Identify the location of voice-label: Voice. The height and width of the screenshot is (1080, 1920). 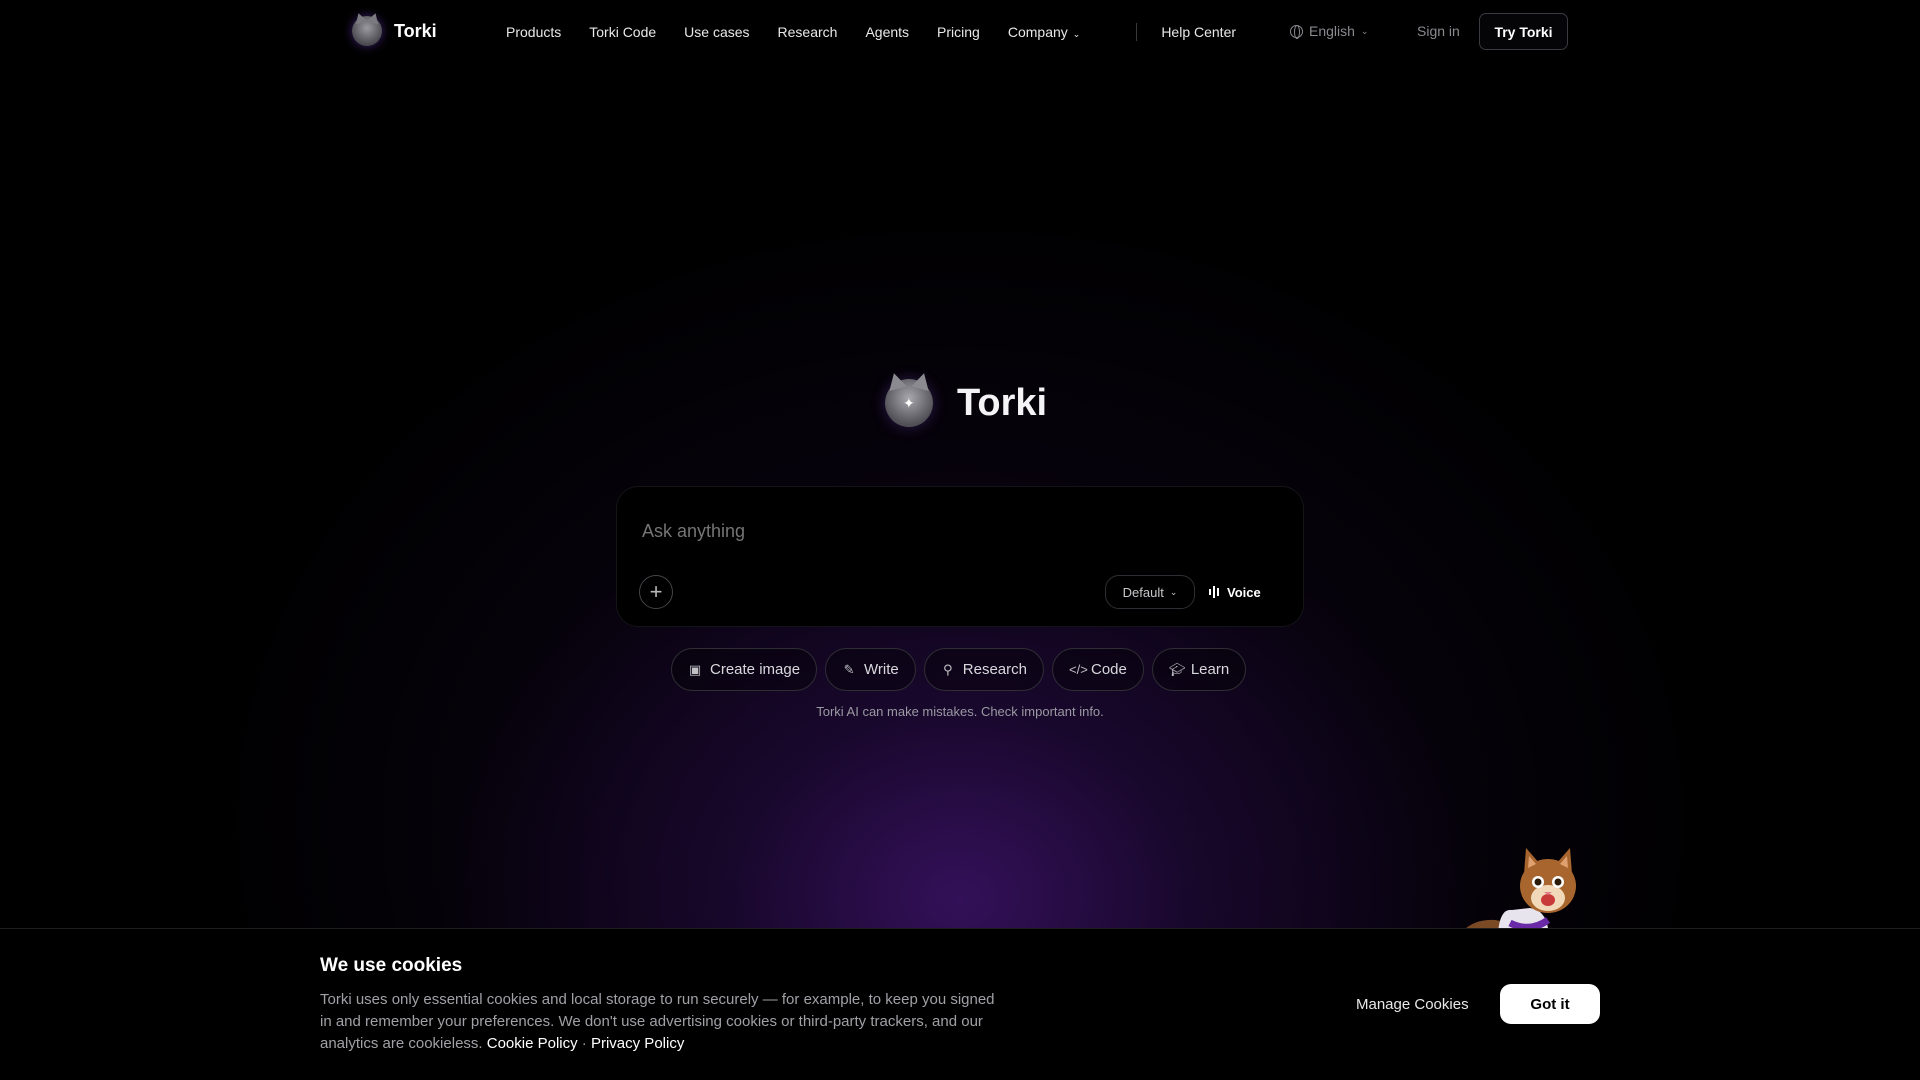
(1244, 592).